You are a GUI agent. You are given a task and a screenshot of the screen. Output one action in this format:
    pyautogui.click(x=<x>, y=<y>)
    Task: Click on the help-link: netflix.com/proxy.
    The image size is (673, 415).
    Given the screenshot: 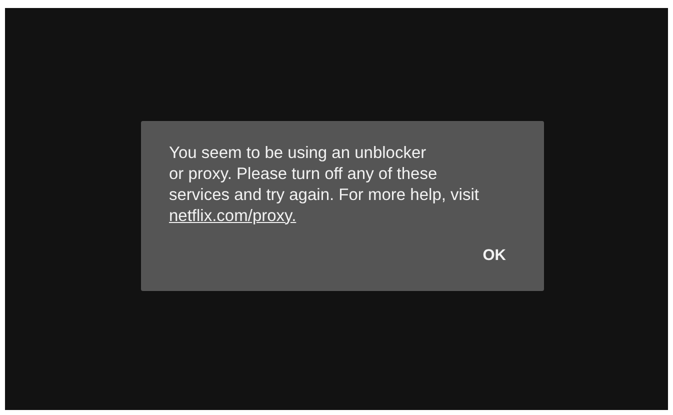 What is the action you would take?
    pyautogui.click(x=232, y=215)
    